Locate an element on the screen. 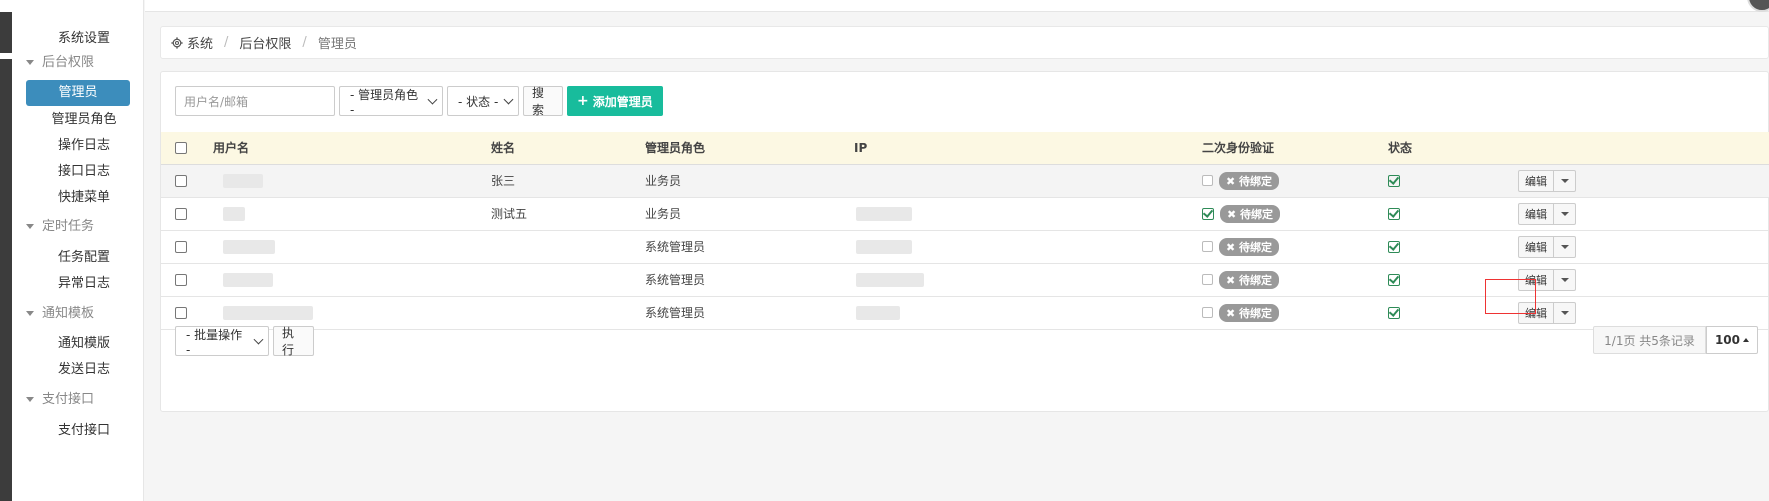 This screenshot has width=1769, height=501. sidebar-group-label: 后台权限 is located at coordinates (68, 62).